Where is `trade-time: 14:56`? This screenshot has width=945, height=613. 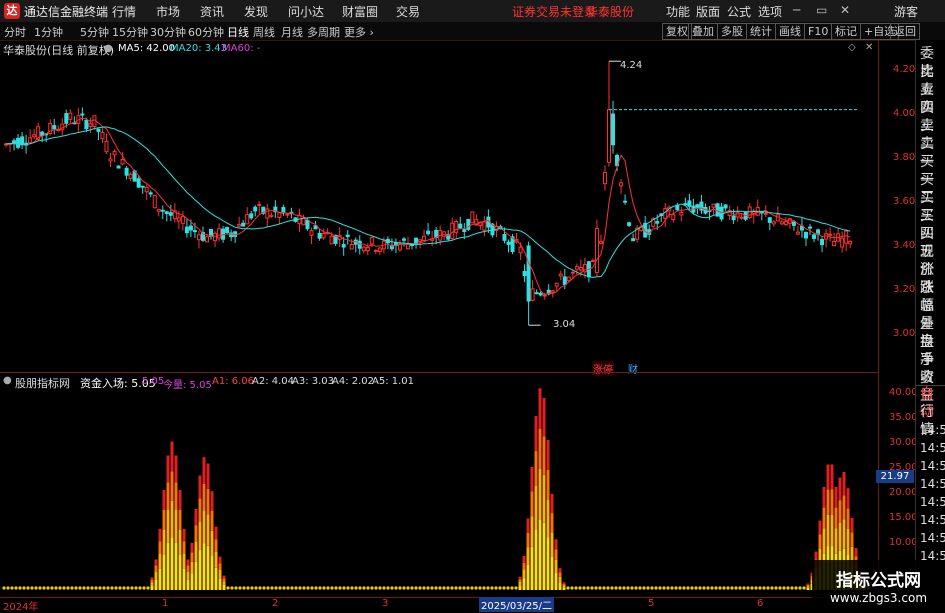 trade-time: 14:56 is located at coordinates (932, 448).